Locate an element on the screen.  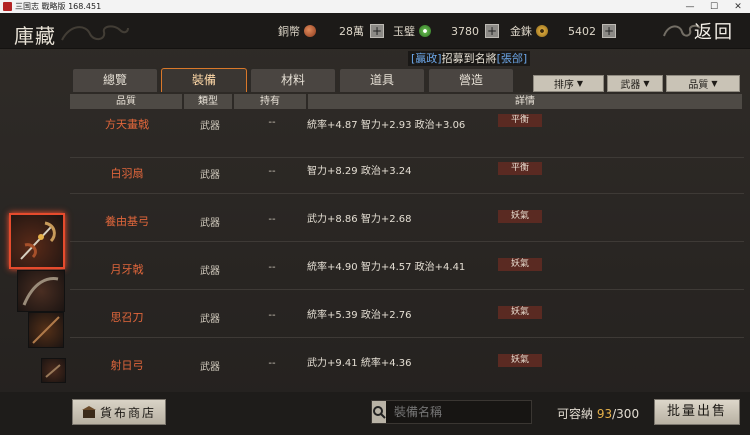
table-row: 養由基弓 武器 -- 武力+8.86 智力+2.68 妖氣 is located at coordinates (407, 218).